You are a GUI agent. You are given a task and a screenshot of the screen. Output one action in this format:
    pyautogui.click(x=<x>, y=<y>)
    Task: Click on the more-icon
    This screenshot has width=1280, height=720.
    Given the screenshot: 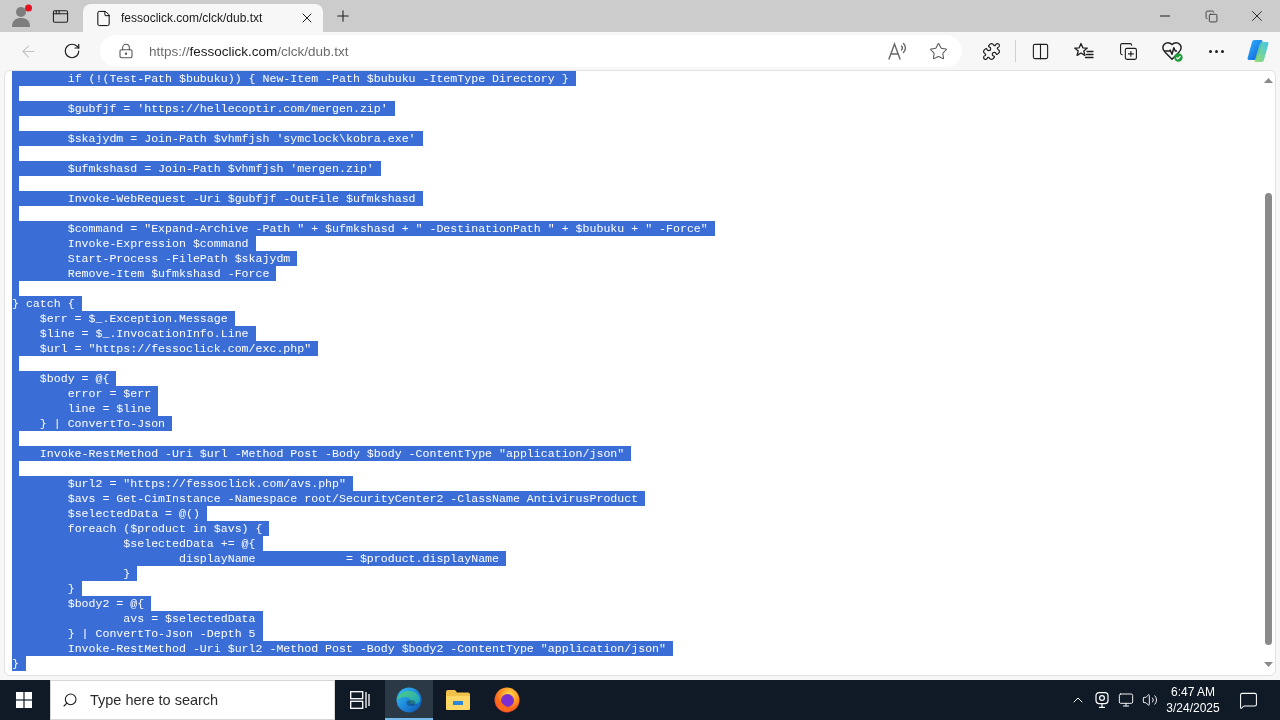 What is the action you would take?
    pyautogui.click(x=1216, y=51)
    